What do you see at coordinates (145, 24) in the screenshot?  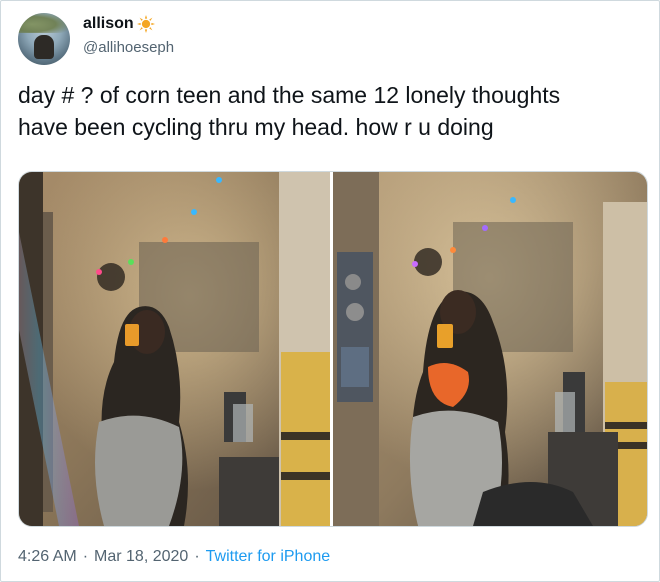 I see `sun-icon` at bounding box center [145, 24].